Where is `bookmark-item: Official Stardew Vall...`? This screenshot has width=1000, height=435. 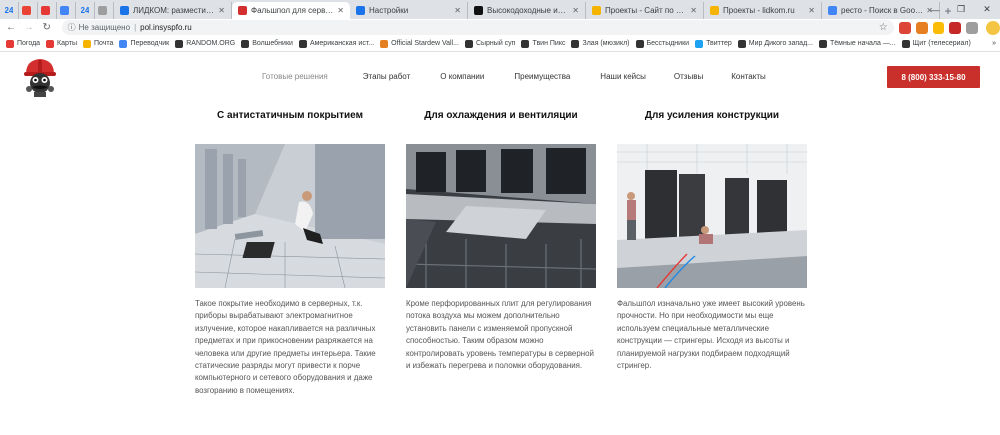 bookmark-item: Official Stardew Vall... is located at coordinates (419, 43).